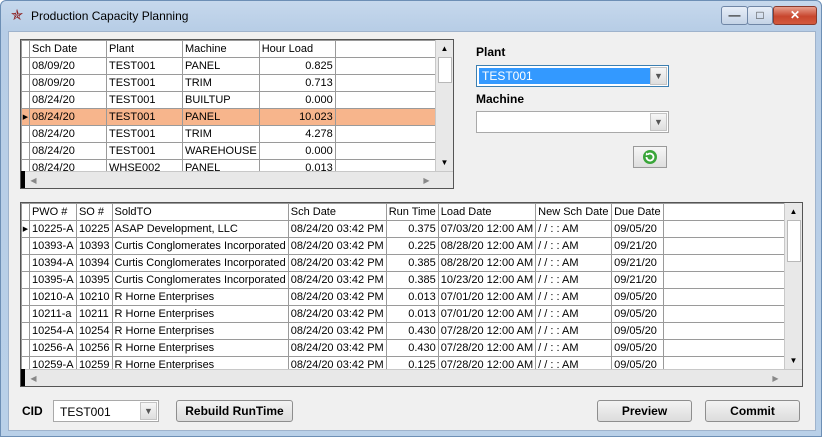 The image size is (822, 437). I want to click on column-header: PWO #, so click(52, 212).